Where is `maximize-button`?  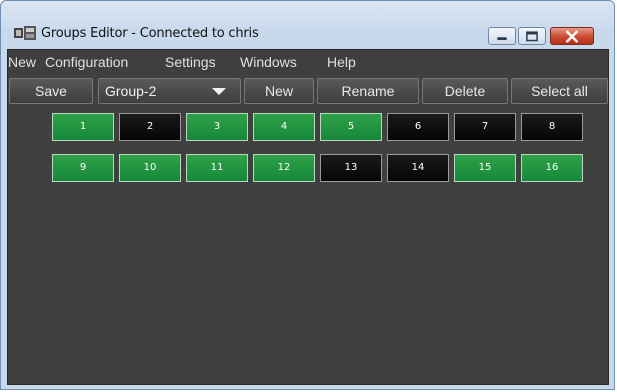 maximize-button is located at coordinates (532, 36).